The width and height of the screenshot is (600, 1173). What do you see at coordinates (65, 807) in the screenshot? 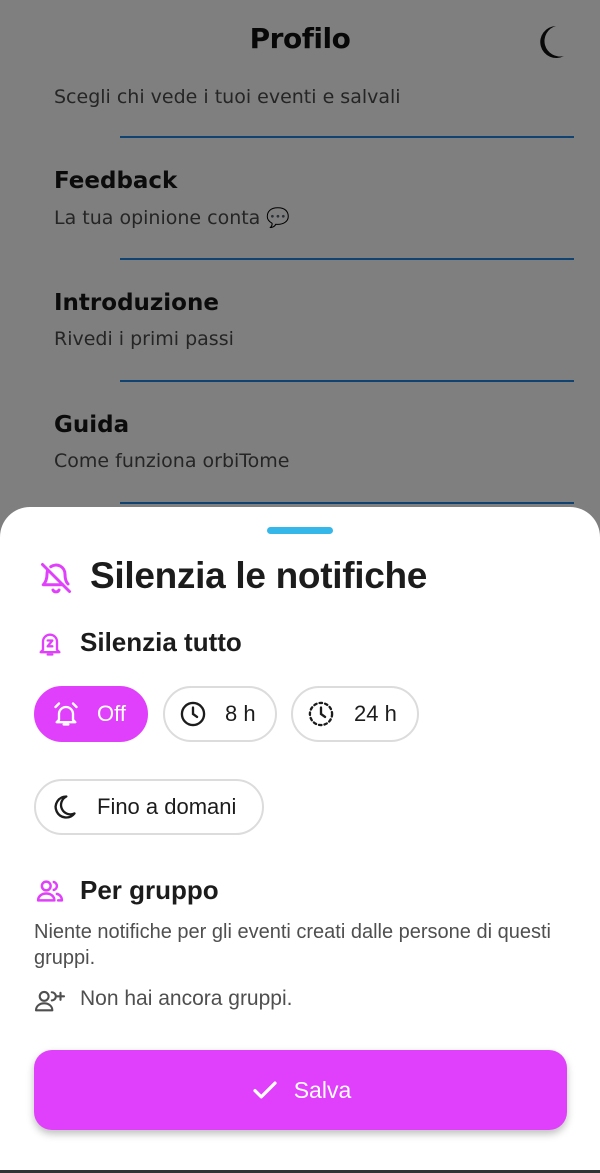
I see `moon-icon` at bounding box center [65, 807].